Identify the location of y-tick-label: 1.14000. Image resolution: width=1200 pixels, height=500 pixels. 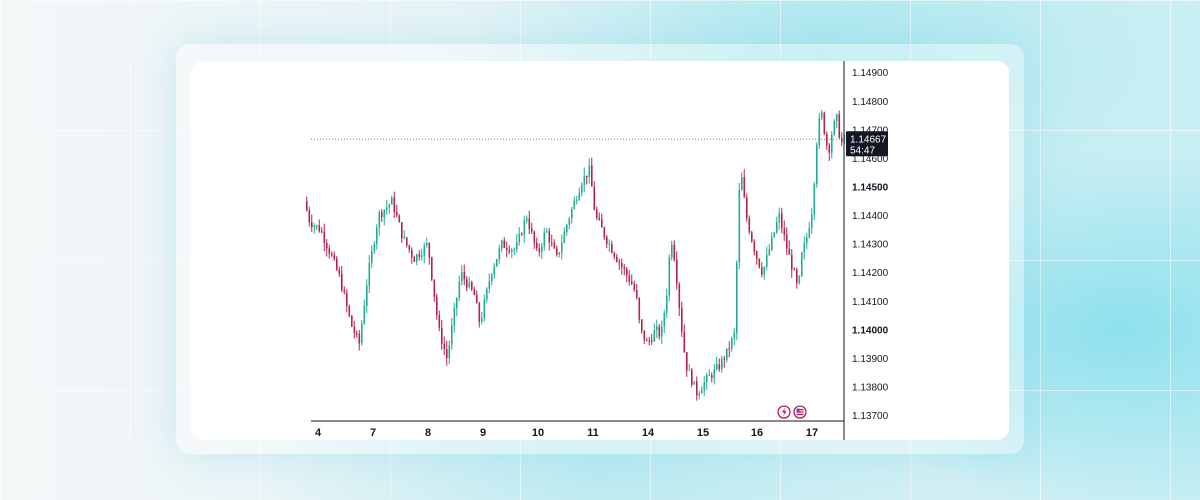
(870, 330).